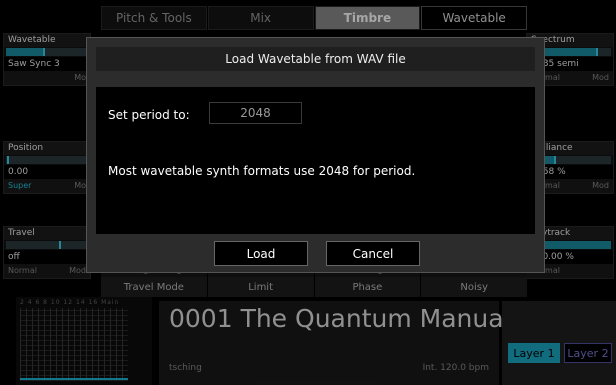 The width and height of the screenshot is (616, 385). What do you see at coordinates (315, 59) in the screenshot?
I see `dialog-title: Load Wavetable from WAV file` at bounding box center [315, 59].